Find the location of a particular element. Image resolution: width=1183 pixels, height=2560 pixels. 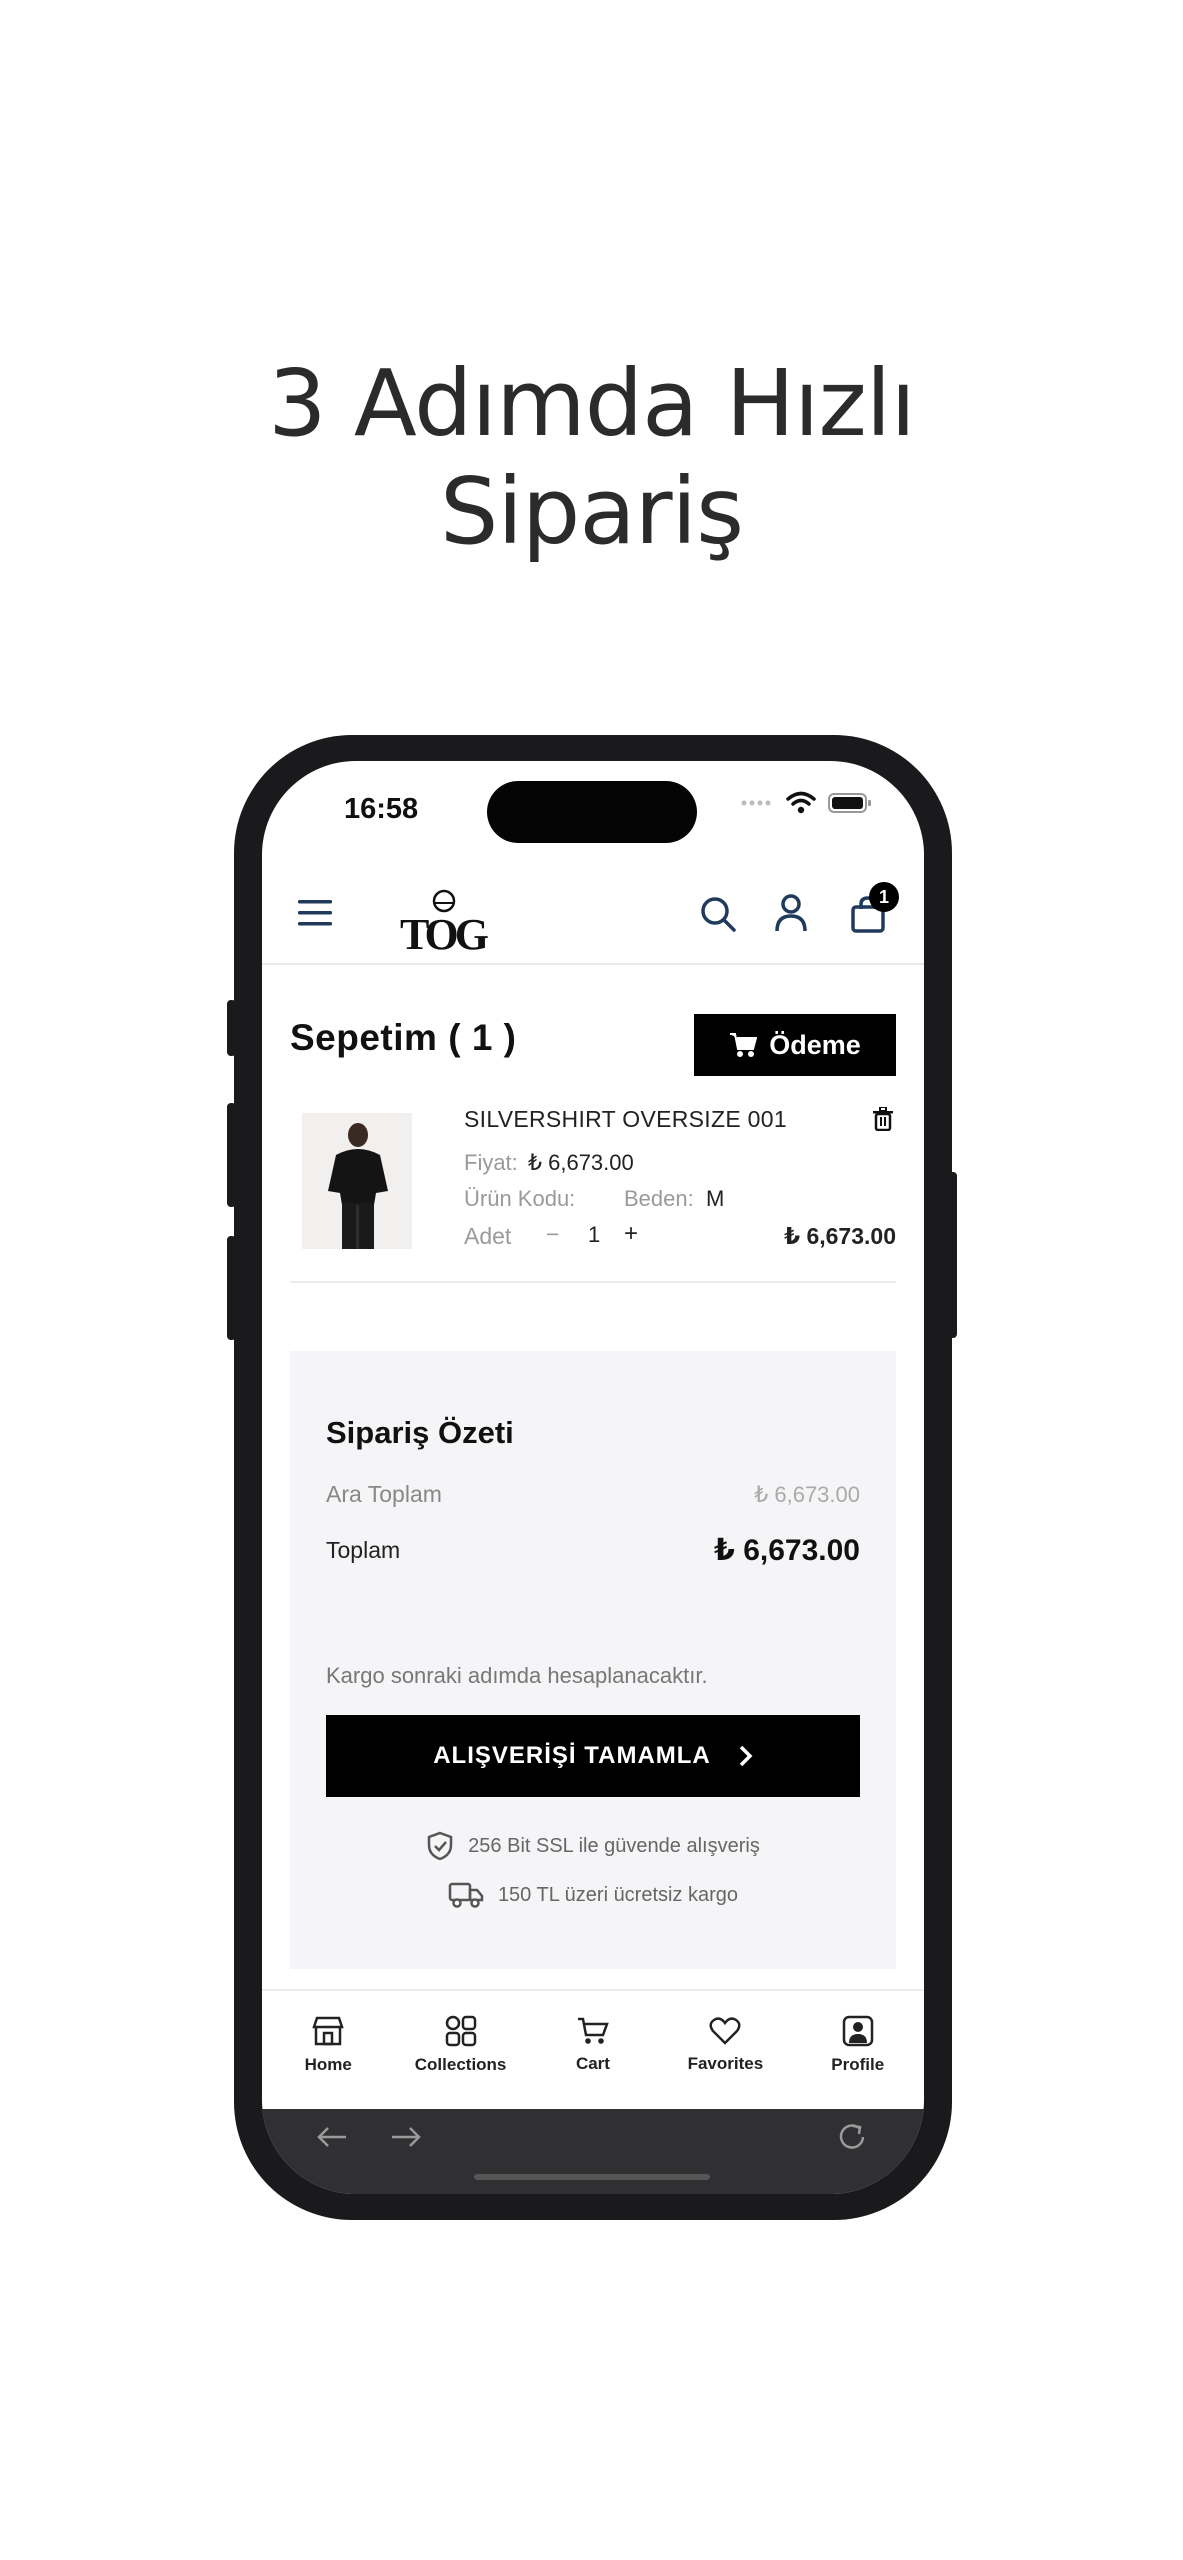

store-icon is located at coordinates (328, 2031).